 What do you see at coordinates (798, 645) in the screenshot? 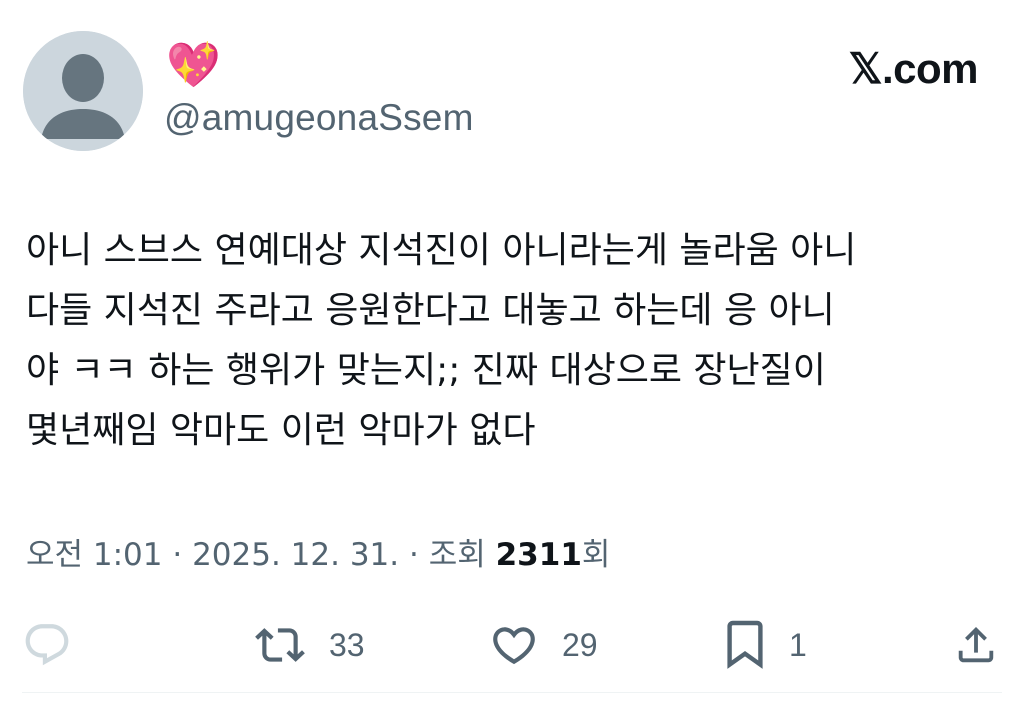
I see `bookmark-count: 1` at bounding box center [798, 645].